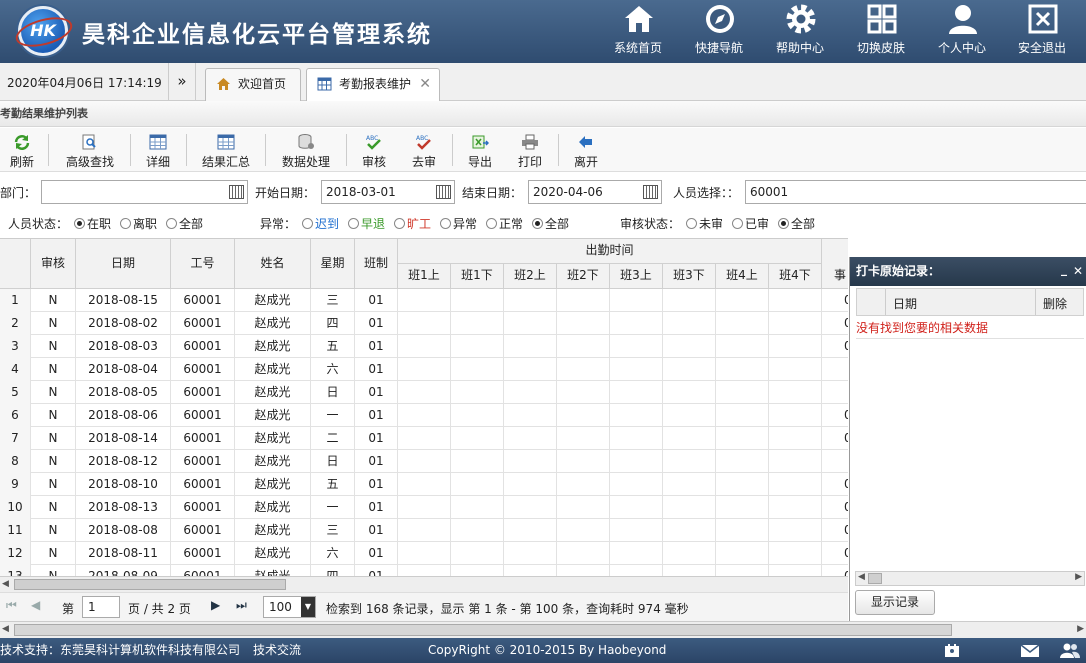 The width and height of the screenshot is (1086, 663). I want to click on table-row: 9N2018-08-1060001赵成光五01 0, so click(424, 484).